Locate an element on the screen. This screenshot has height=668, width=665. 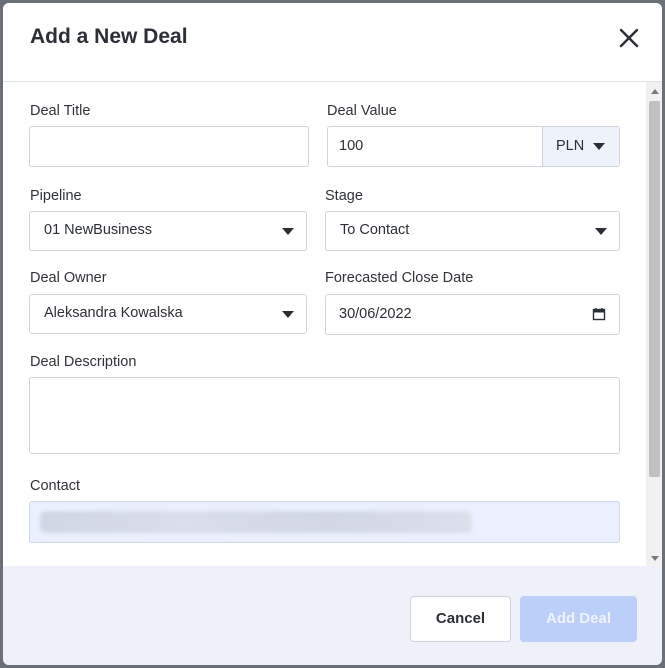
stage-select: To Contact is located at coordinates (472, 231).